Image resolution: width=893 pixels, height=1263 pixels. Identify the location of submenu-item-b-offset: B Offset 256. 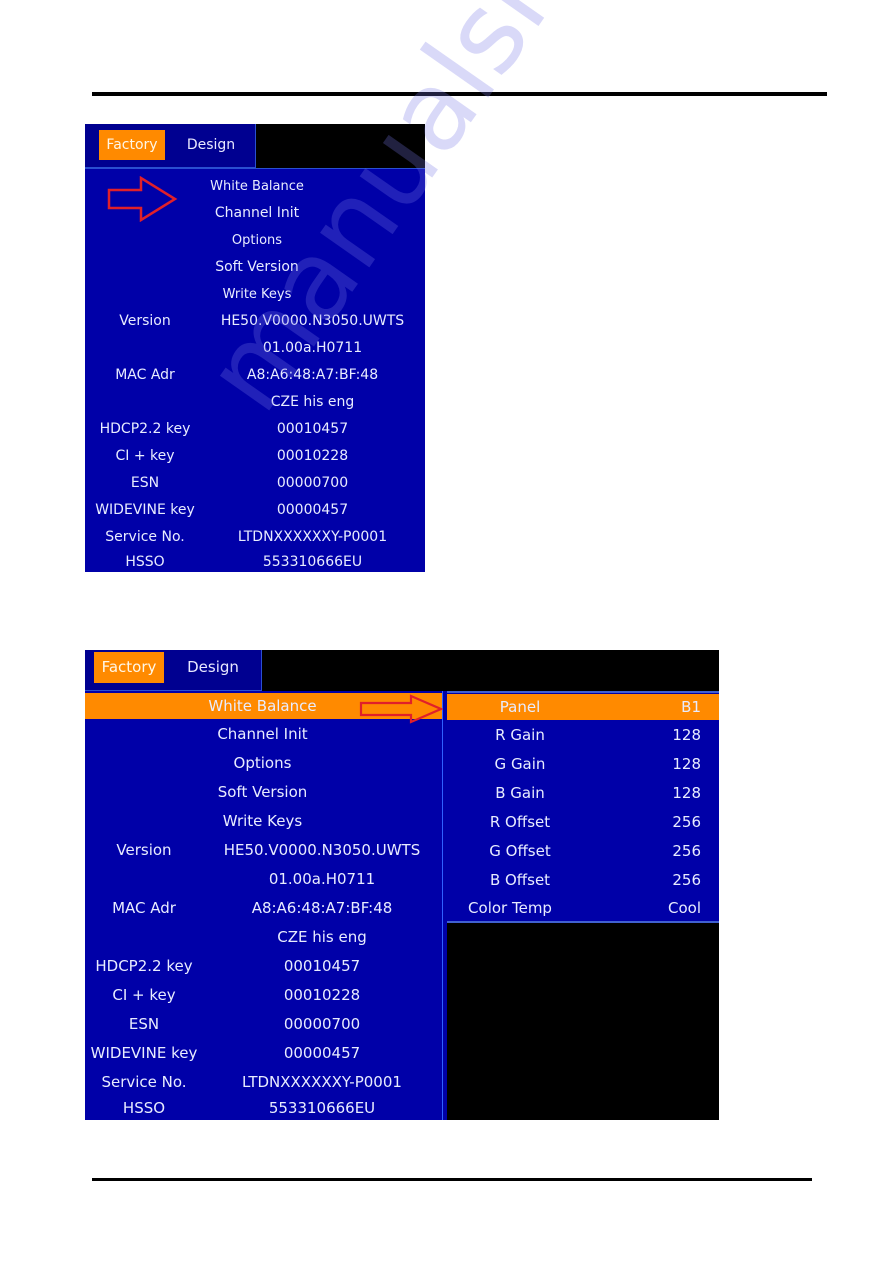
(583, 880).